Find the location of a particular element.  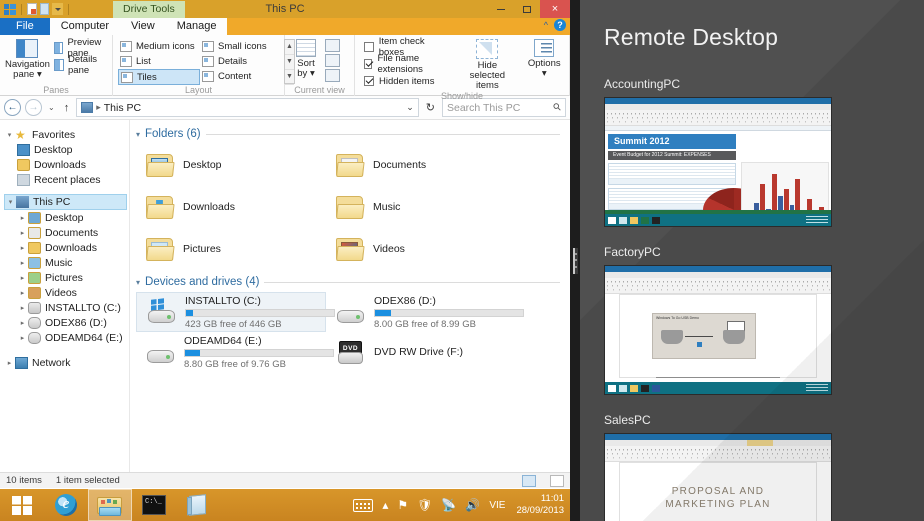

hide-selected-items-button: Hide selected items is located at coordinates (487, 64).